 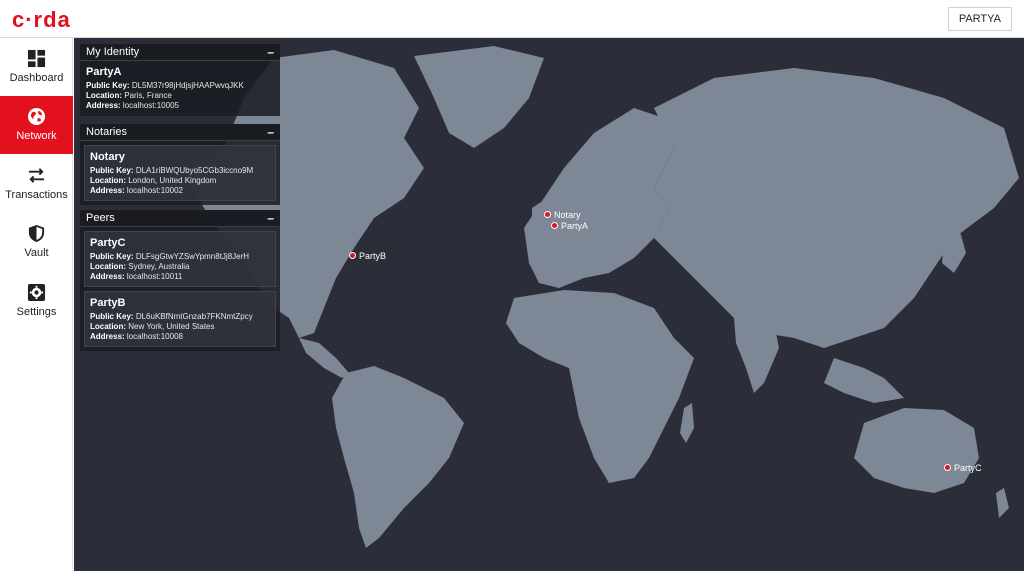 I want to click on location-row: Location: Paris, France, so click(x=129, y=95).